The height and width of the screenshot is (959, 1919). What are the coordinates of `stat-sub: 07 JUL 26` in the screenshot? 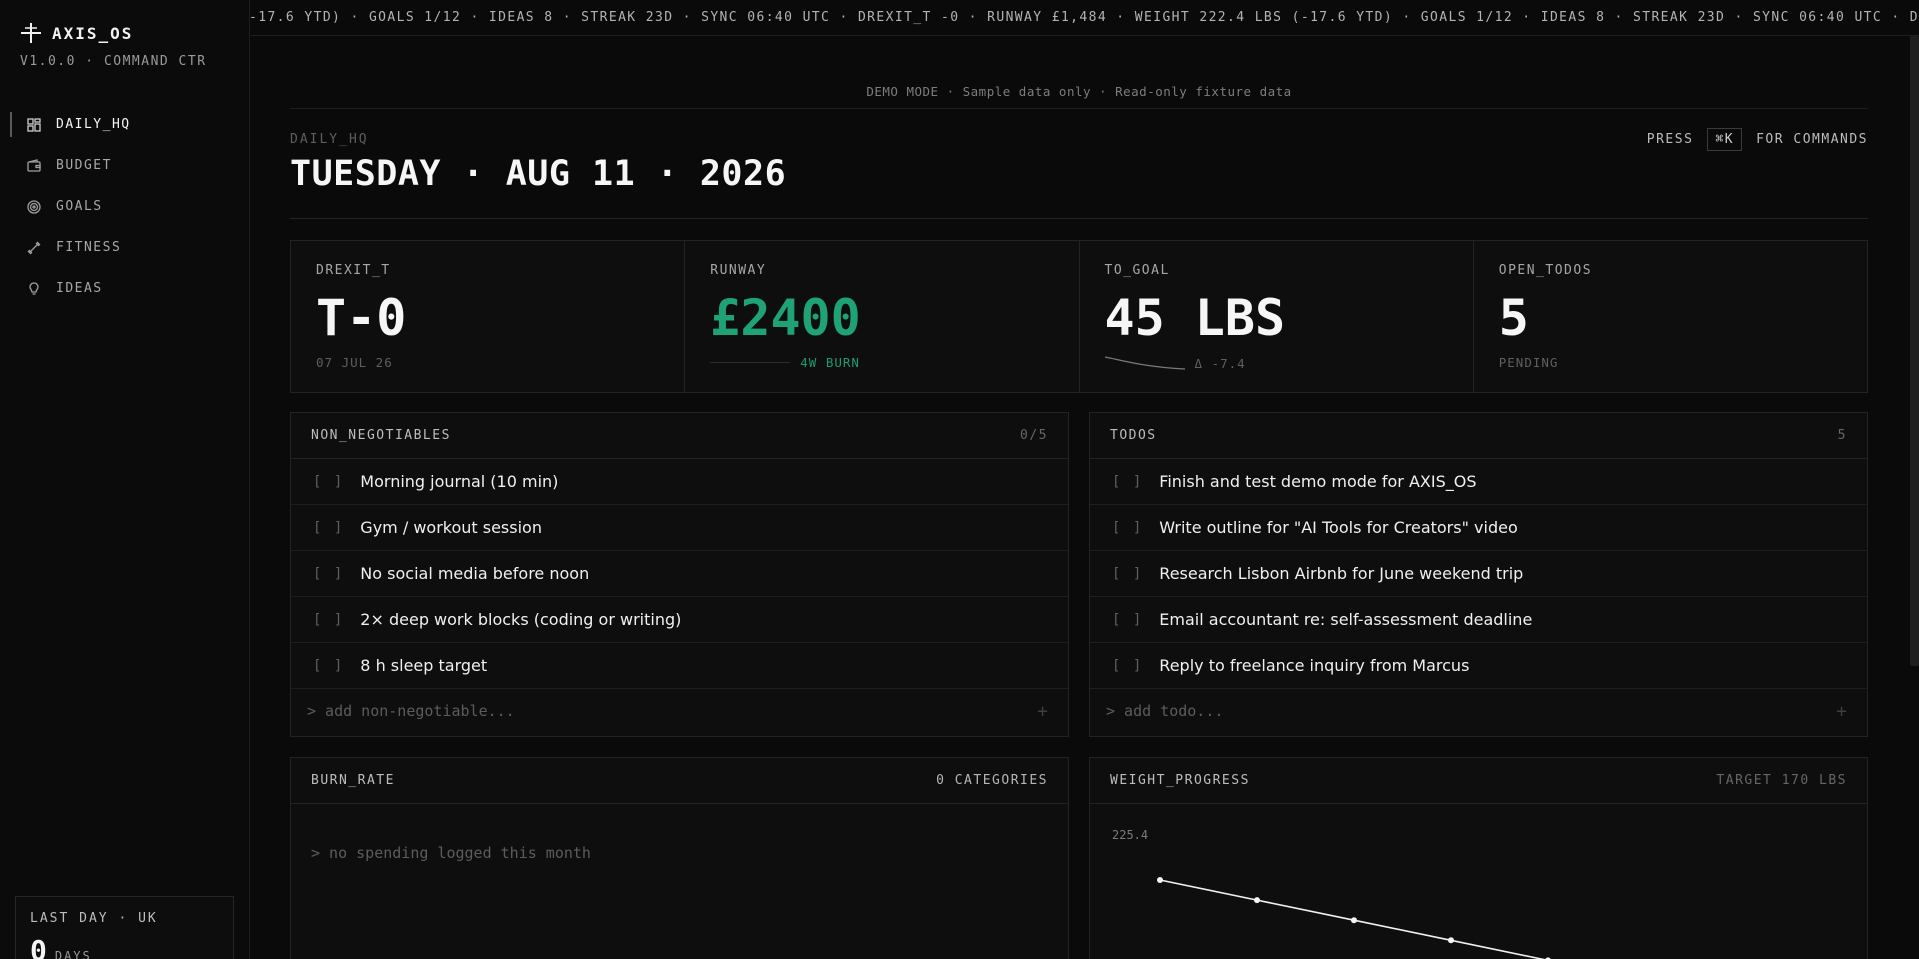 It's located at (354, 362).